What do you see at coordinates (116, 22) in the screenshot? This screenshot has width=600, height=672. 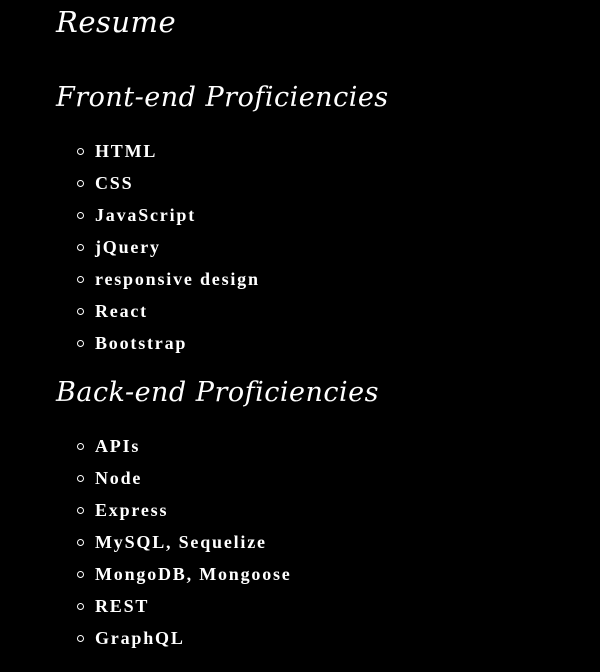 I see `page-title: Resume` at bounding box center [116, 22].